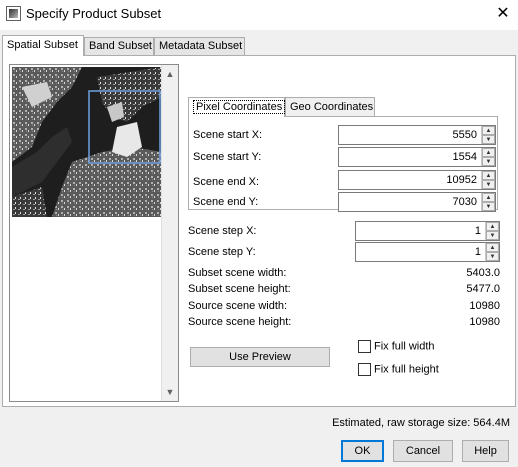 This screenshot has height=467, width=518. I want to click on tab-pixel-coordinates: Pixel Coordinates, so click(237, 107).